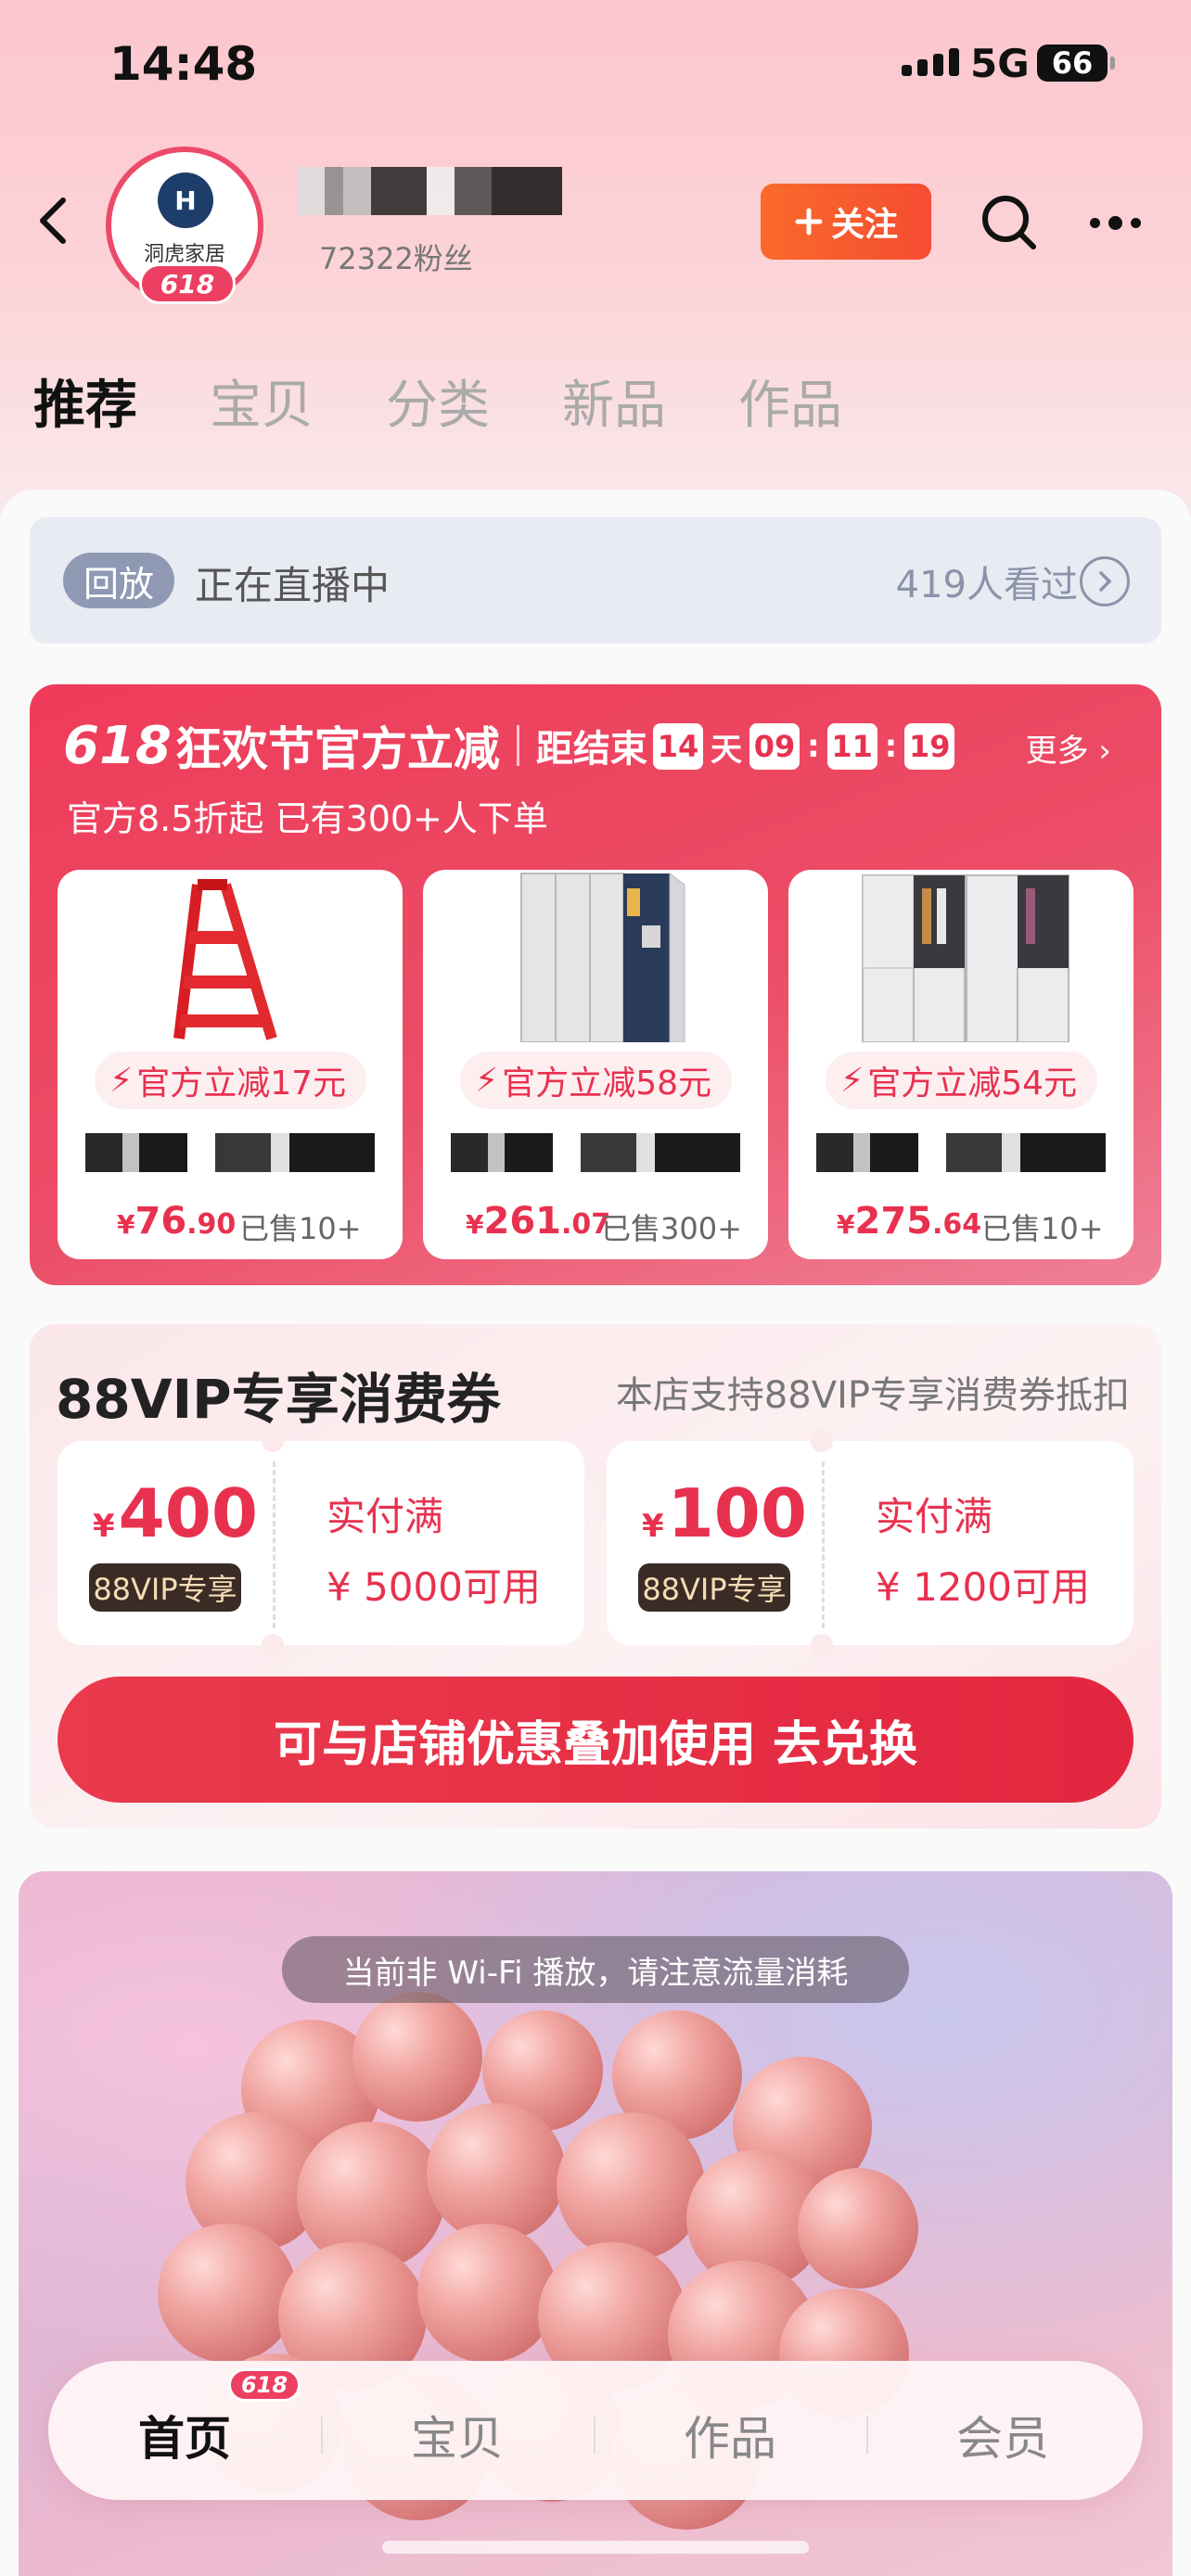 The image size is (1191, 2576). What do you see at coordinates (725, 1513) in the screenshot?
I see `coupon-amount: ¥100` at bounding box center [725, 1513].